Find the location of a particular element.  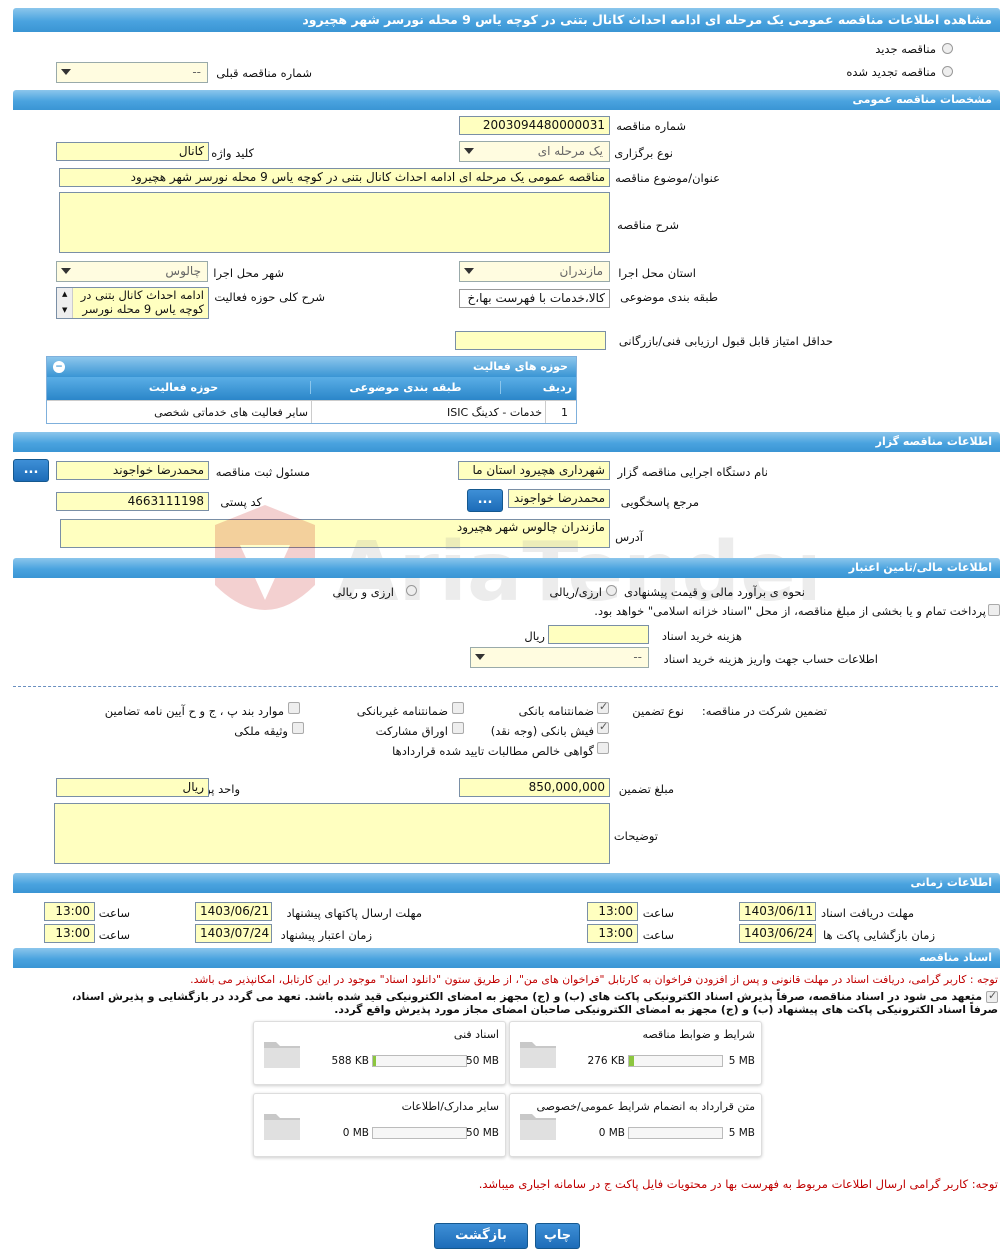

guarantee-nonbank-checkbox is located at coordinates (458, 708).